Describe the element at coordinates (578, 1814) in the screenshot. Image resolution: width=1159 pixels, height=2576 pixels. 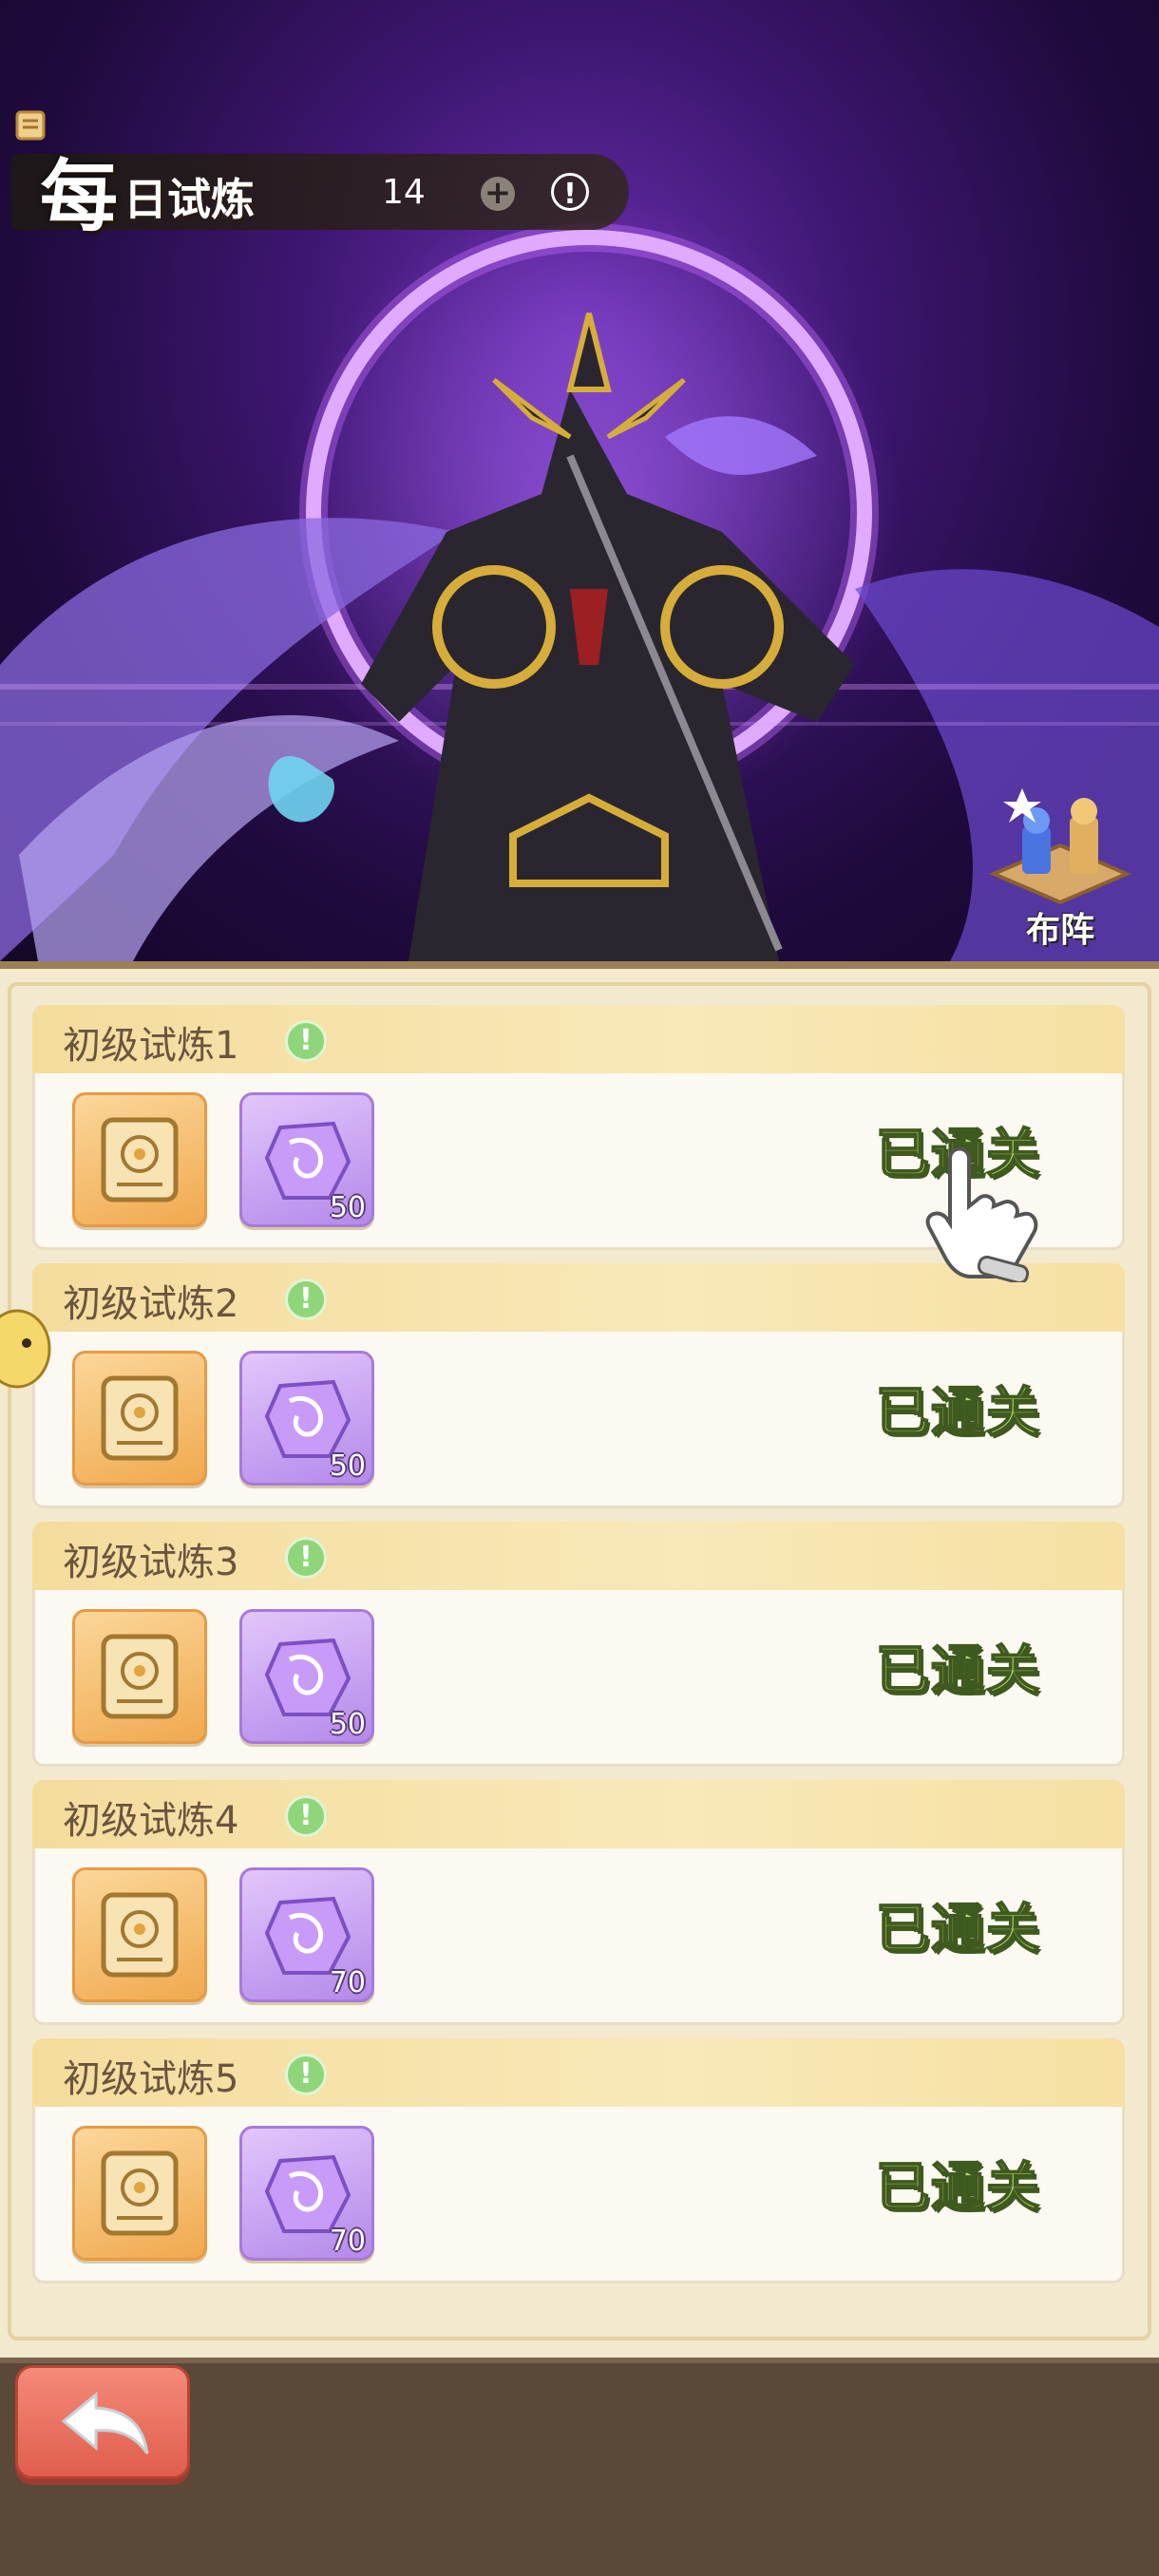
I see `trial-row-header: 初级试炼4 !` at that location.